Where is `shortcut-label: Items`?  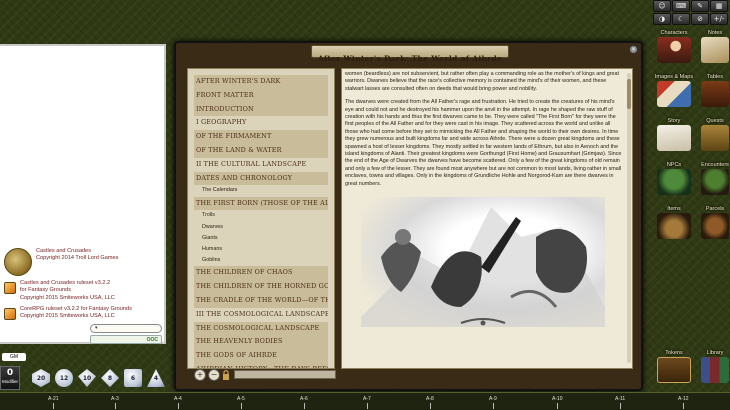
shortcut-label: Items is located at coordinates (674, 209).